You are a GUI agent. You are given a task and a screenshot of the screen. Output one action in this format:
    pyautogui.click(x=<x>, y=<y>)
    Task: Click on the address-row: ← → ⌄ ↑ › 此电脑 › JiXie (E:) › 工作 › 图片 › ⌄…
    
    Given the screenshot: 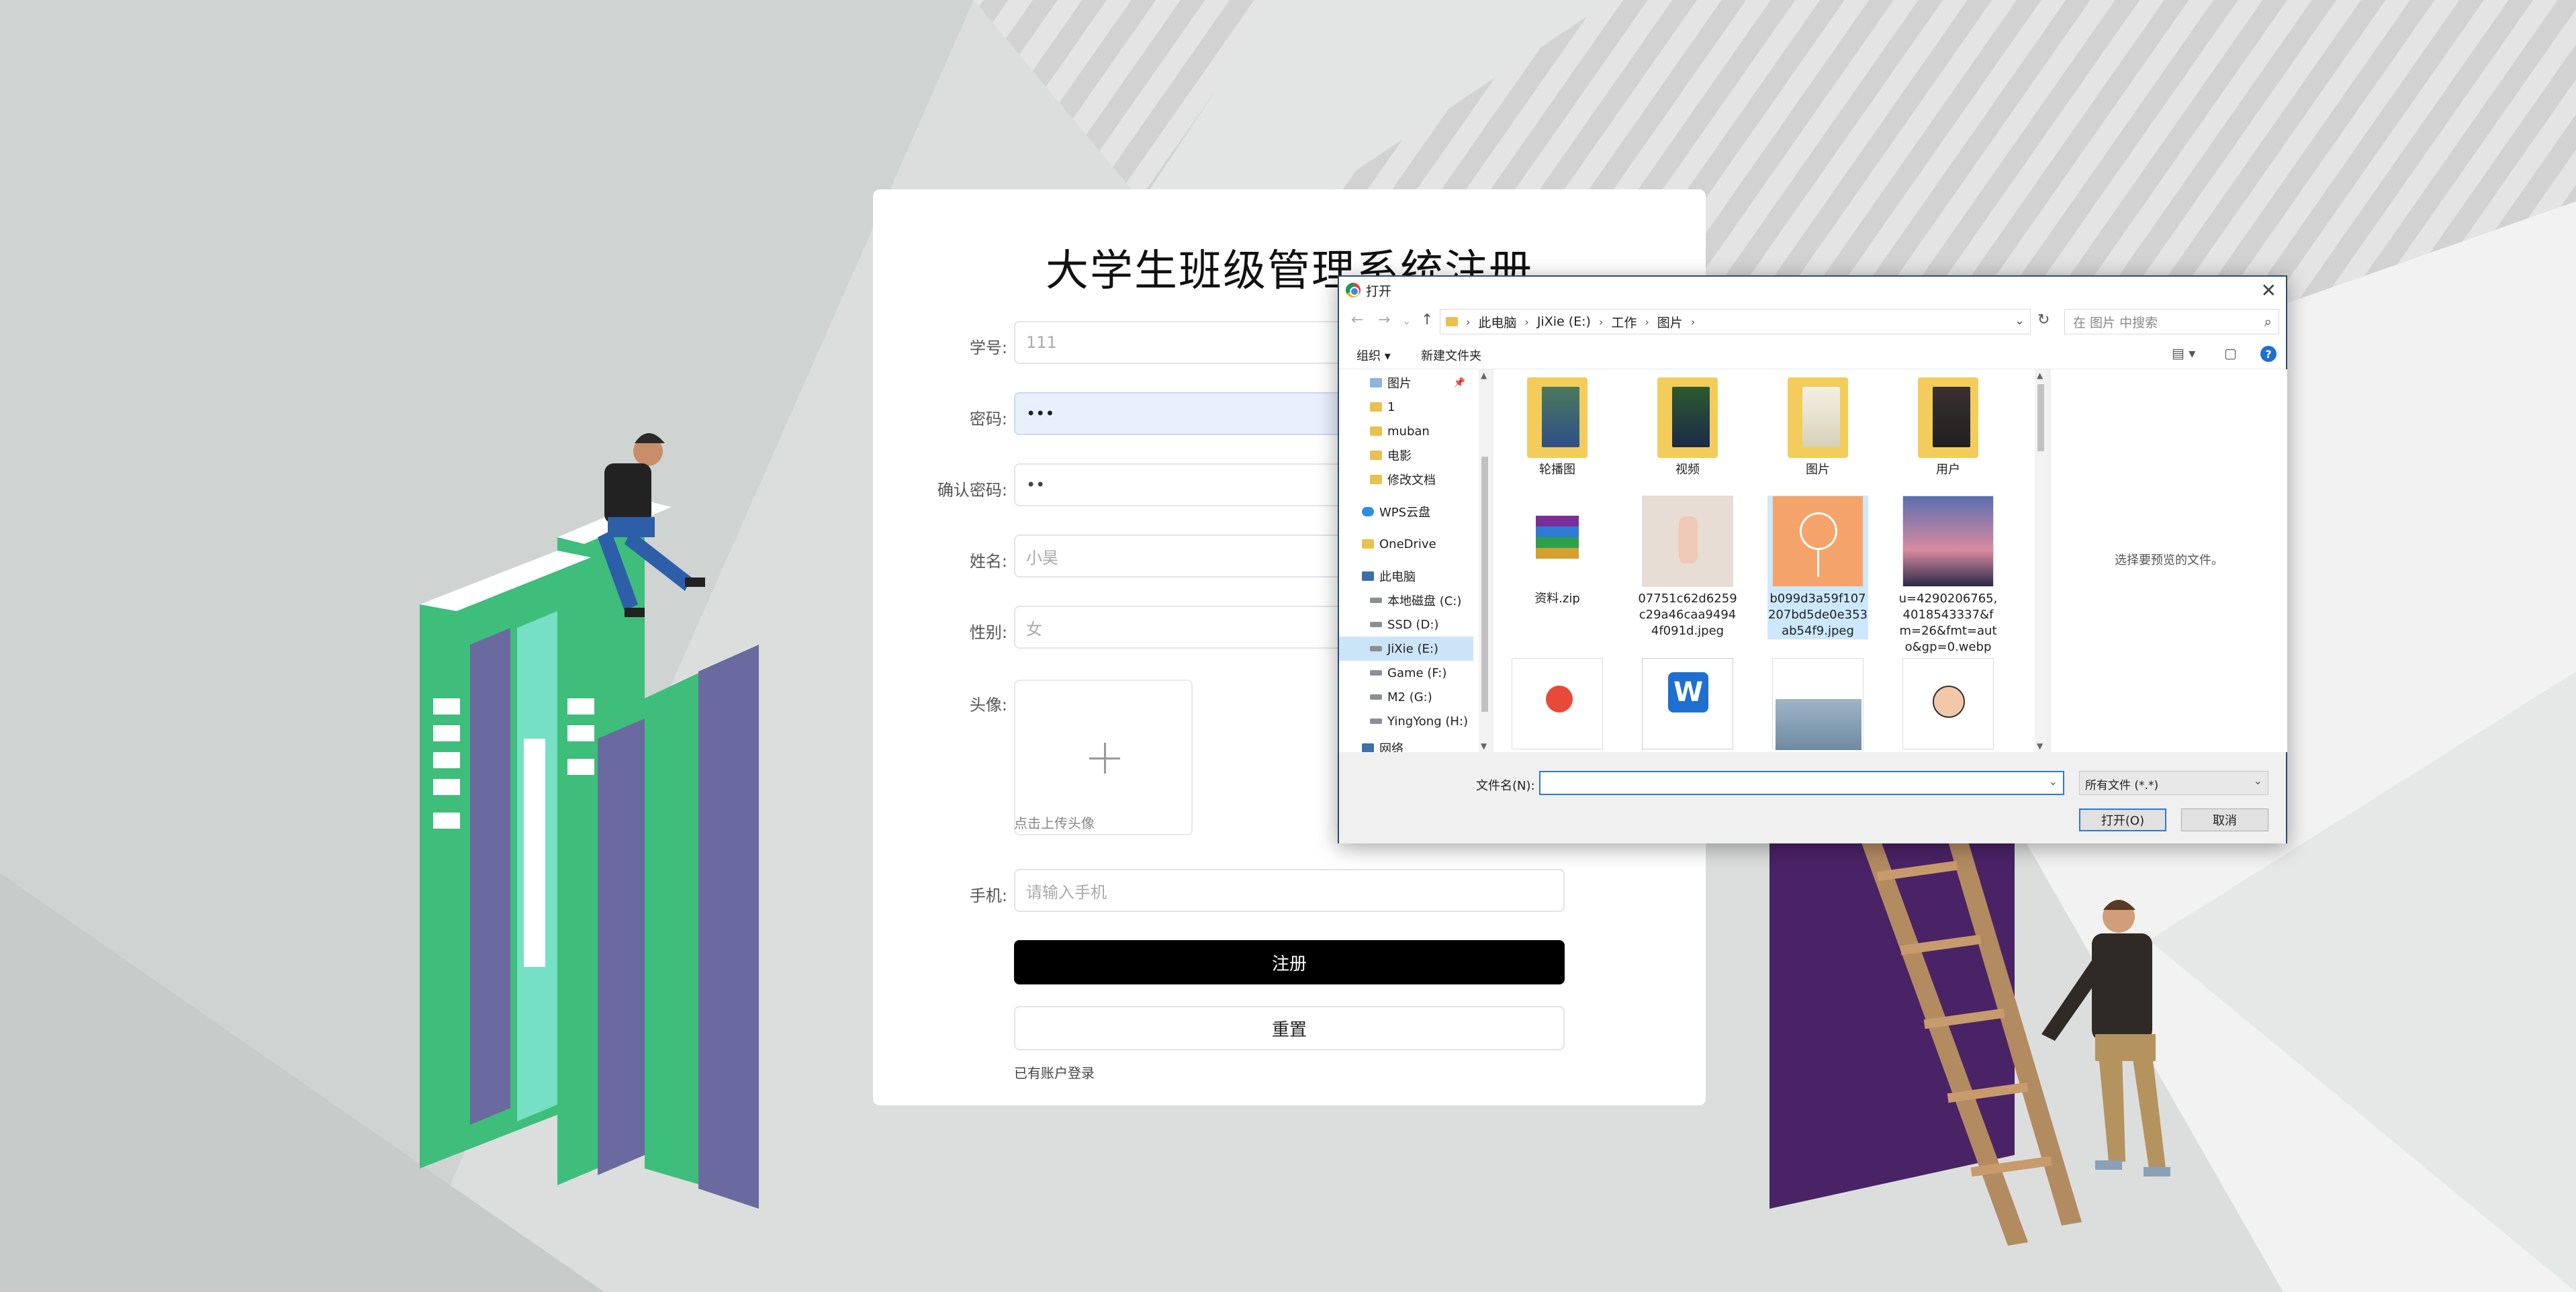 What is the action you would take?
    pyautogui.click(x=1812, y=322)
    